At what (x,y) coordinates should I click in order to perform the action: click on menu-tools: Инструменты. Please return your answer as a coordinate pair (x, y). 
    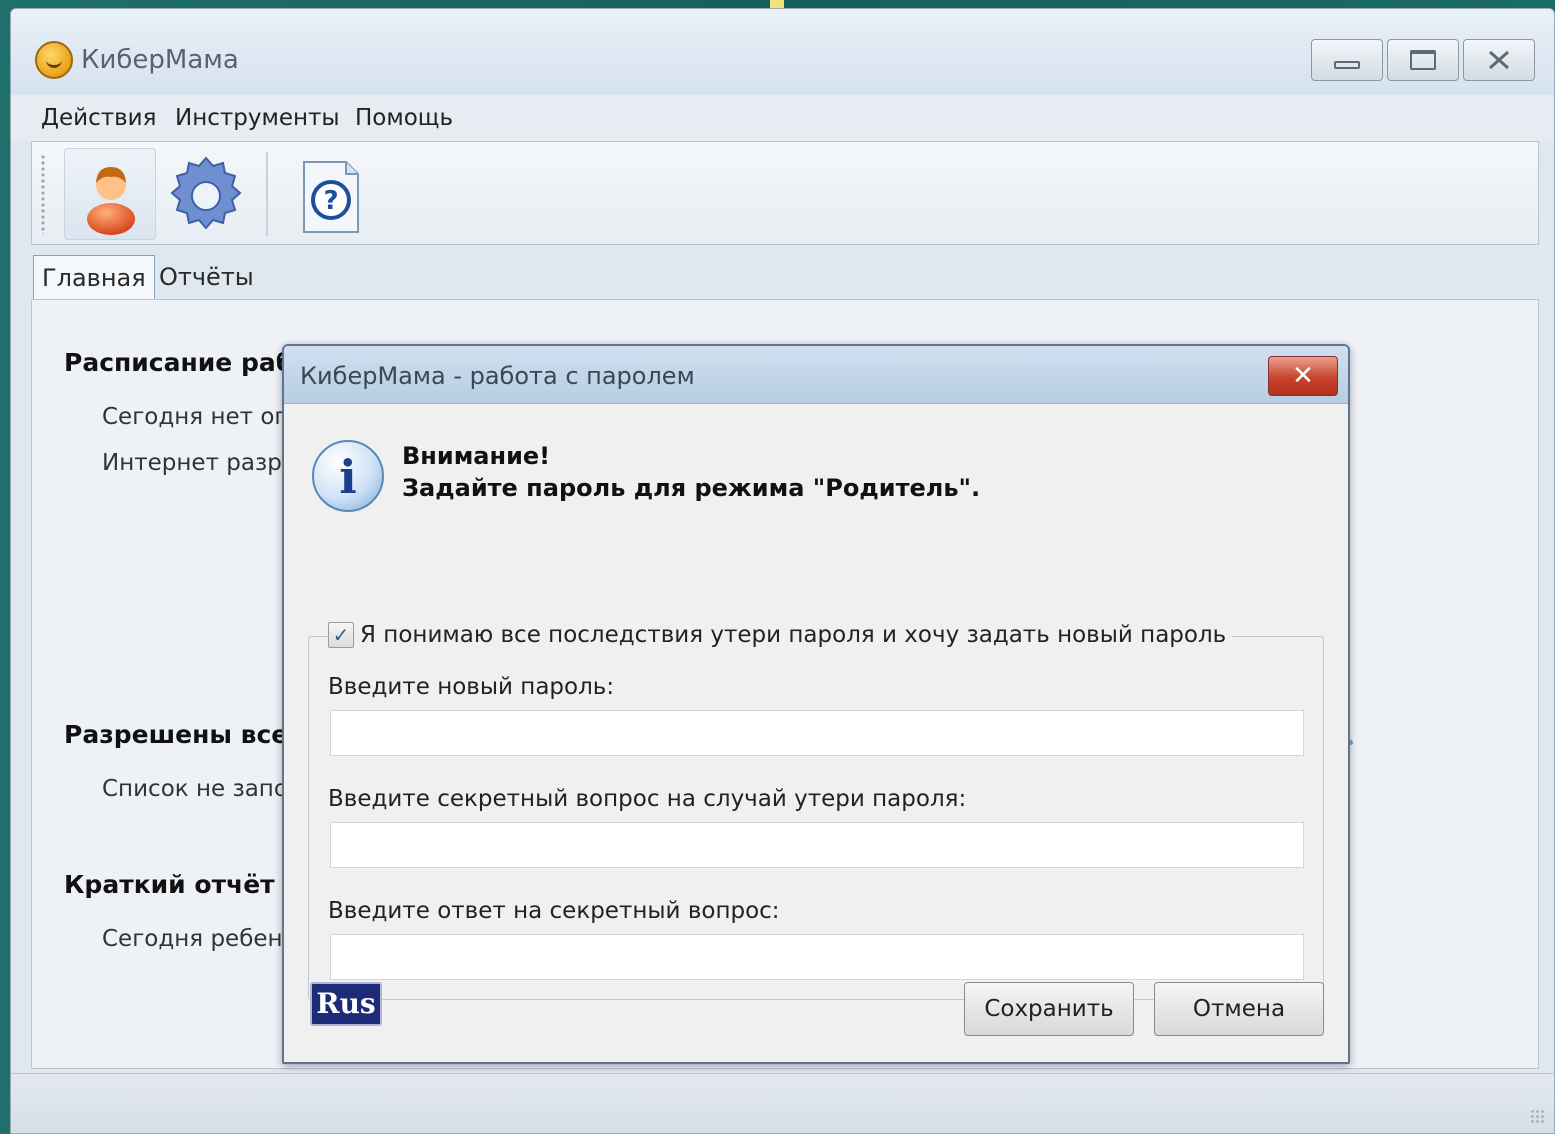
    Looking at the image, I should click on (257, 118).